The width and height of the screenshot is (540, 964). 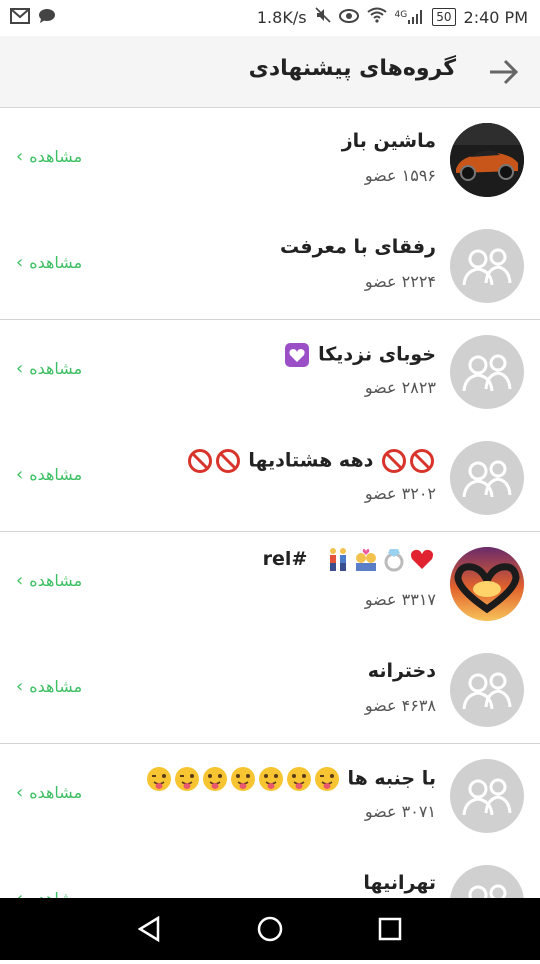 I want to click on back-nav-button, so click(x=148, y=929).